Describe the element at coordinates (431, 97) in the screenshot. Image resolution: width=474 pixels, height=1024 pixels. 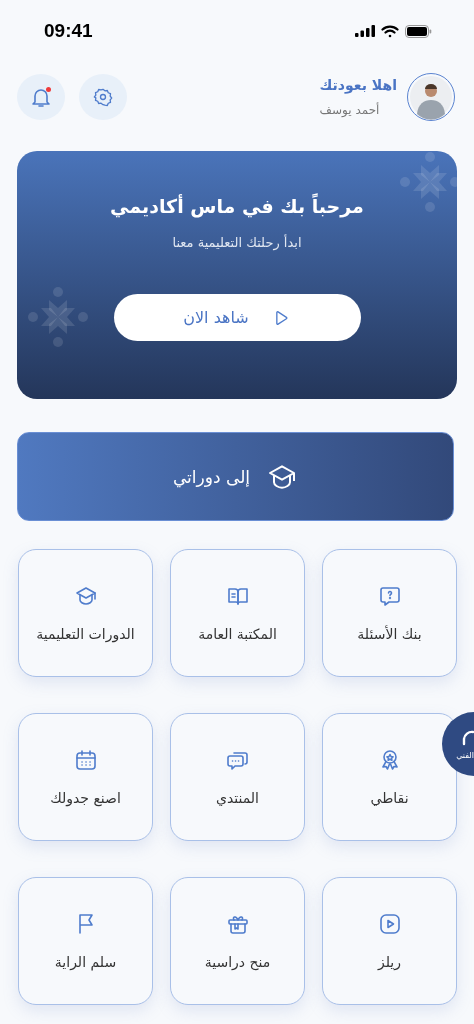
I see `user-avatar` at that location.